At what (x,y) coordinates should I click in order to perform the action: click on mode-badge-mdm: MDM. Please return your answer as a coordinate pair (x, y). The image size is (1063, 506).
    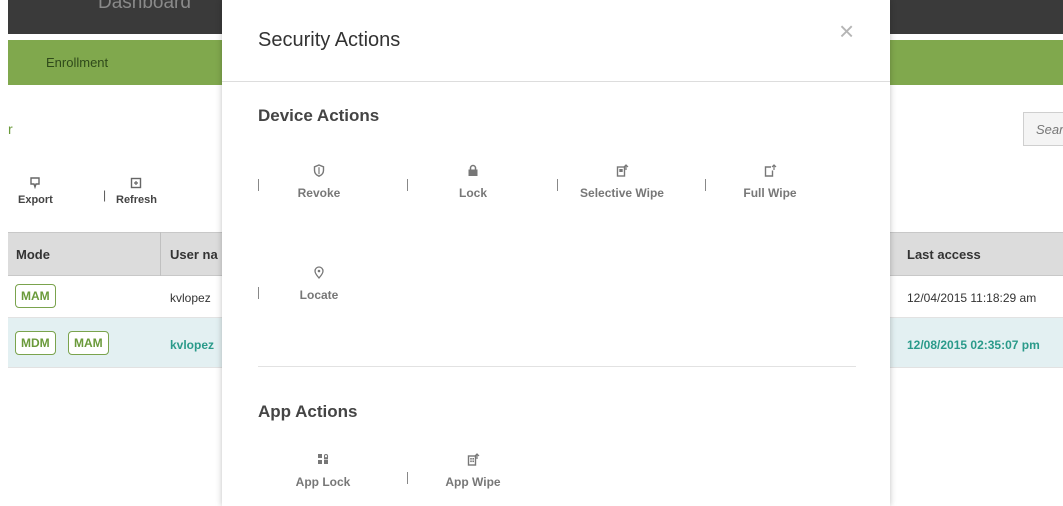
    Looking at the image, I should click on (35, 343).